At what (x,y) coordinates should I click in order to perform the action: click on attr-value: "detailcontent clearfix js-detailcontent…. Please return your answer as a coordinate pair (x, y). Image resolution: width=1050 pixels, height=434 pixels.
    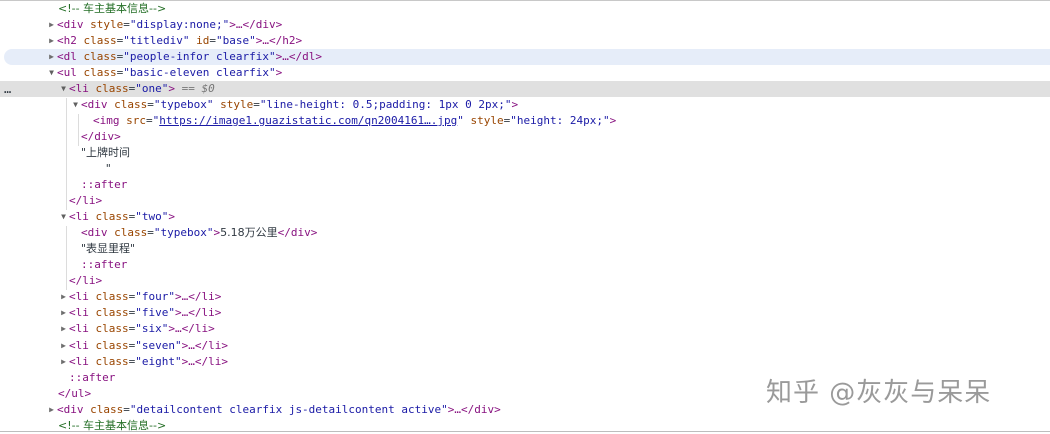
    Looking at the image, I should click on (288, 409).